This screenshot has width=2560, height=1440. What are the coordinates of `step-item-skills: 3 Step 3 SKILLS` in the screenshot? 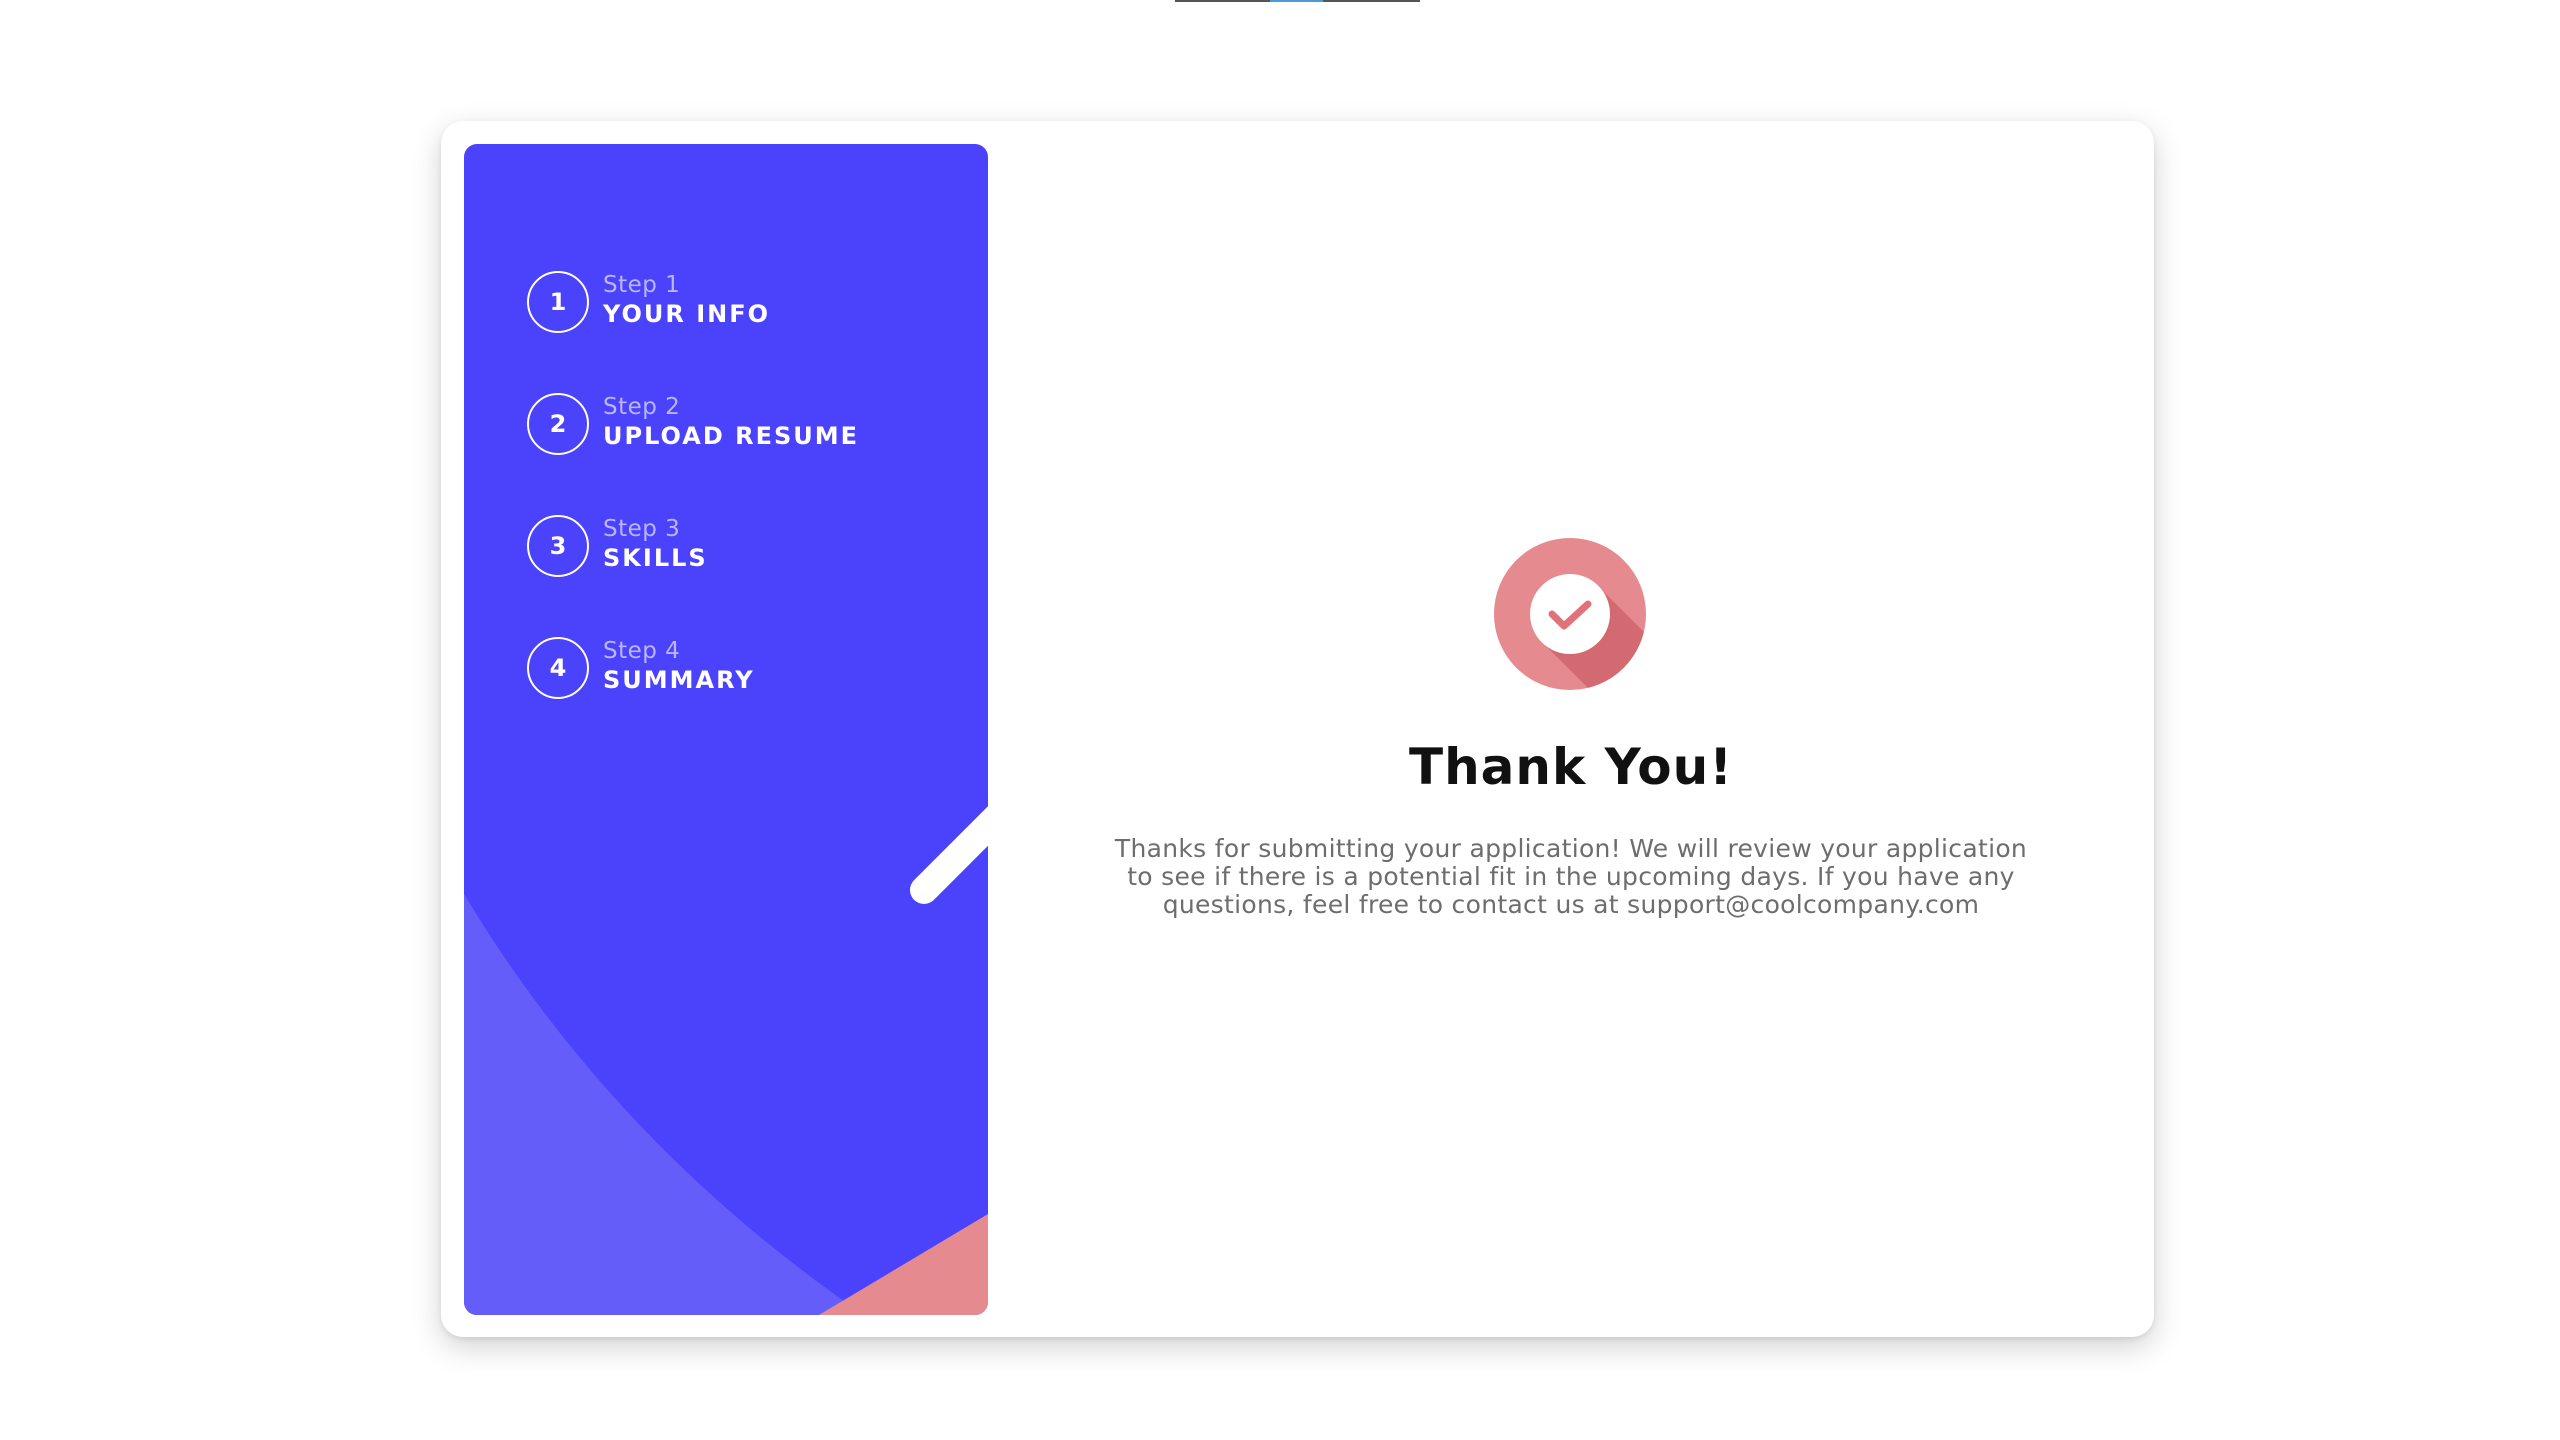 It's located at (747, 546).